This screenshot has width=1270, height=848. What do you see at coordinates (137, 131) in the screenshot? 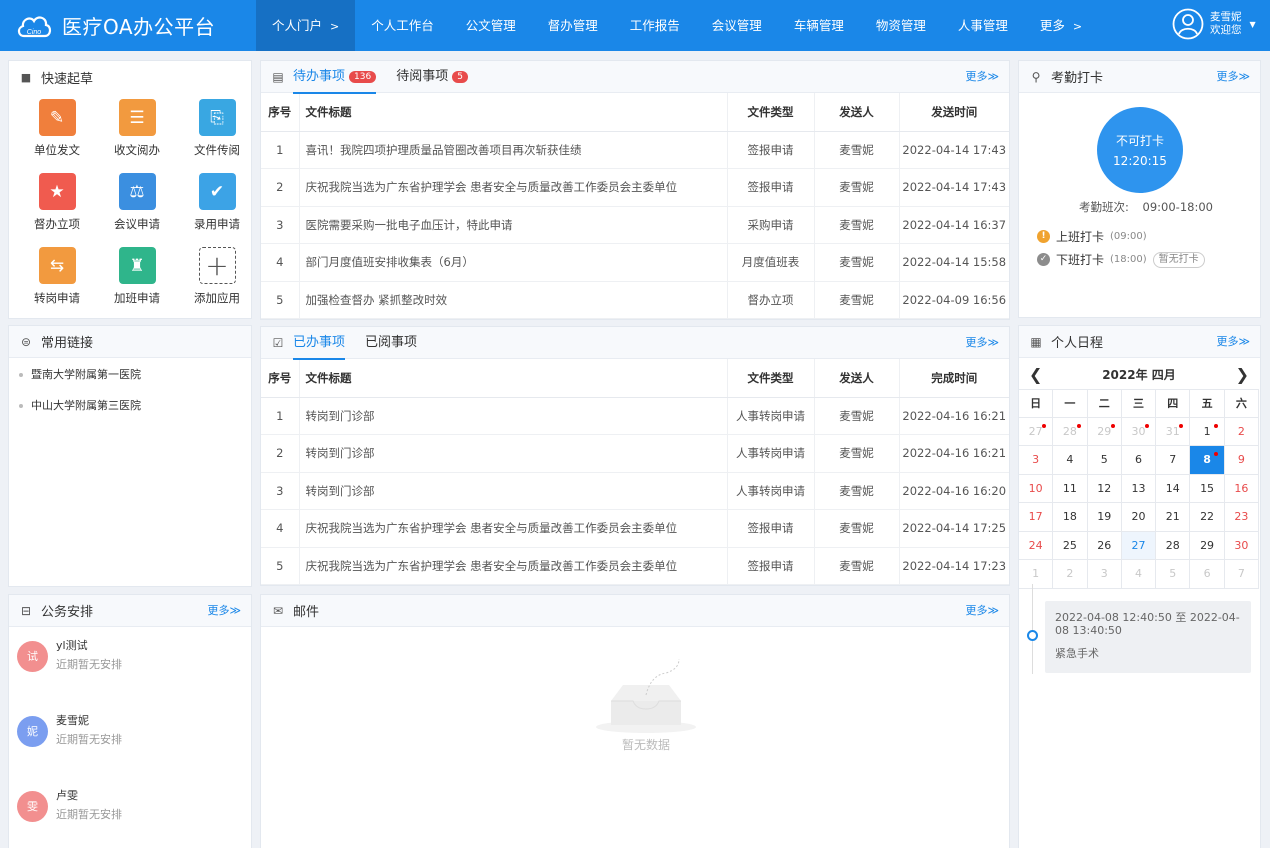
I see `quick-item-1: ☰ 收文阅办` at bounding box center [137, 131].